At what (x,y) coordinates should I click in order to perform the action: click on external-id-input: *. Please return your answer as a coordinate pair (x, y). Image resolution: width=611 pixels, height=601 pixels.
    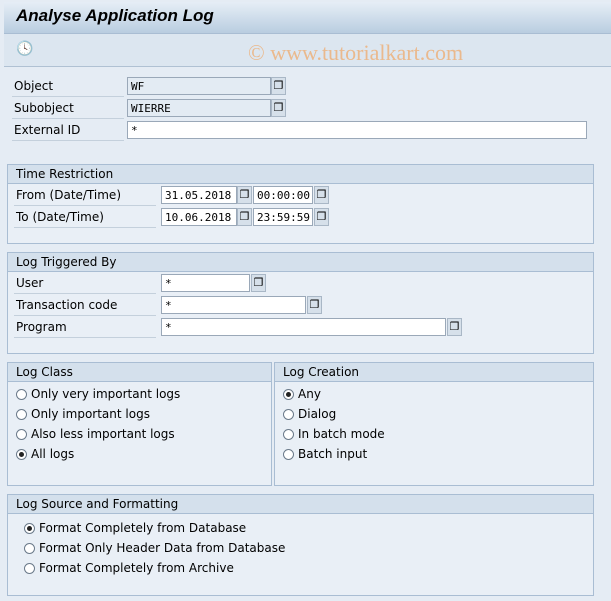
    Looking at the image, I should click on (357, 130).